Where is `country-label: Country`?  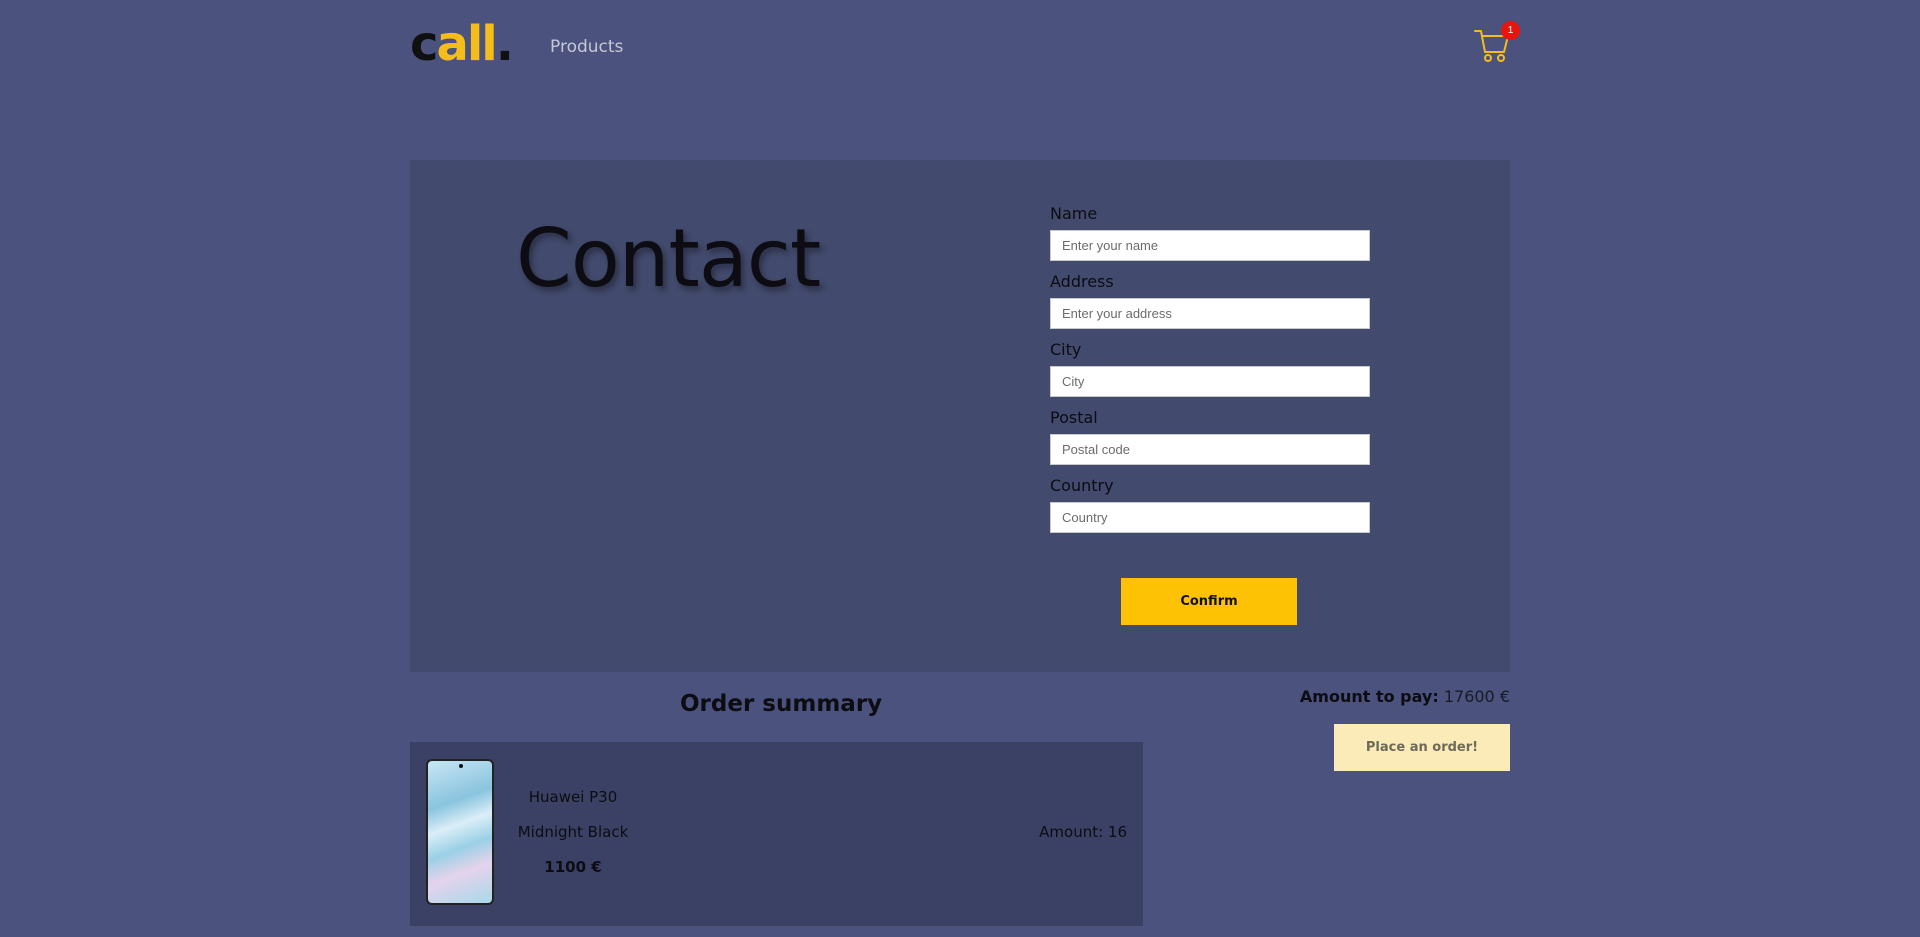 country-label: Country is located at coordinates (1082, 485).